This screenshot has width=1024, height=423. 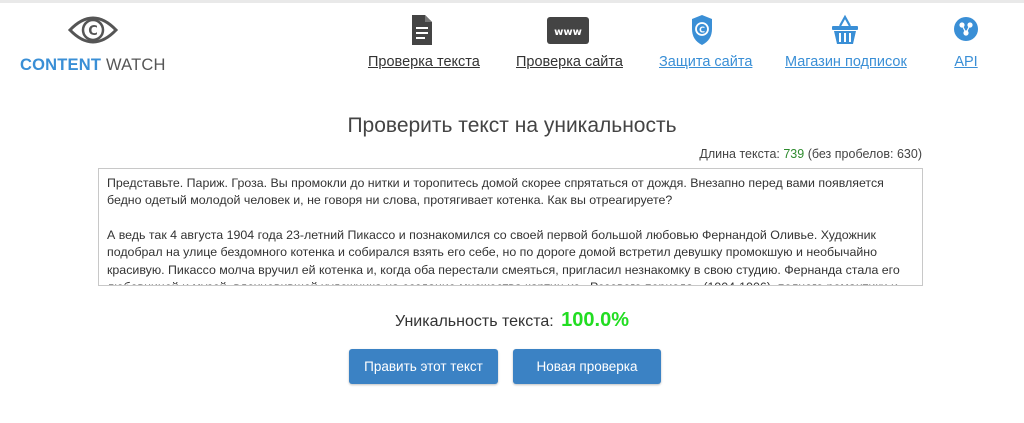 What do you see at coordinates (587, 366) in the screenshot?
I see `new-check-button: Новая проверка` at bounding box center [587, 366].